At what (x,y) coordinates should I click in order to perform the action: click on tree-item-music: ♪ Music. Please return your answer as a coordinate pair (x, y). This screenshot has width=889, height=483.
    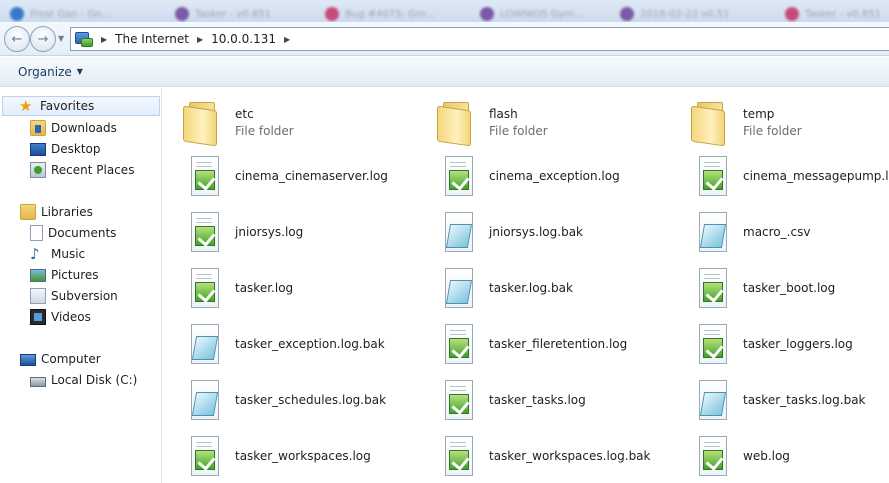
    Looking at the image, I should click on (57, 254).